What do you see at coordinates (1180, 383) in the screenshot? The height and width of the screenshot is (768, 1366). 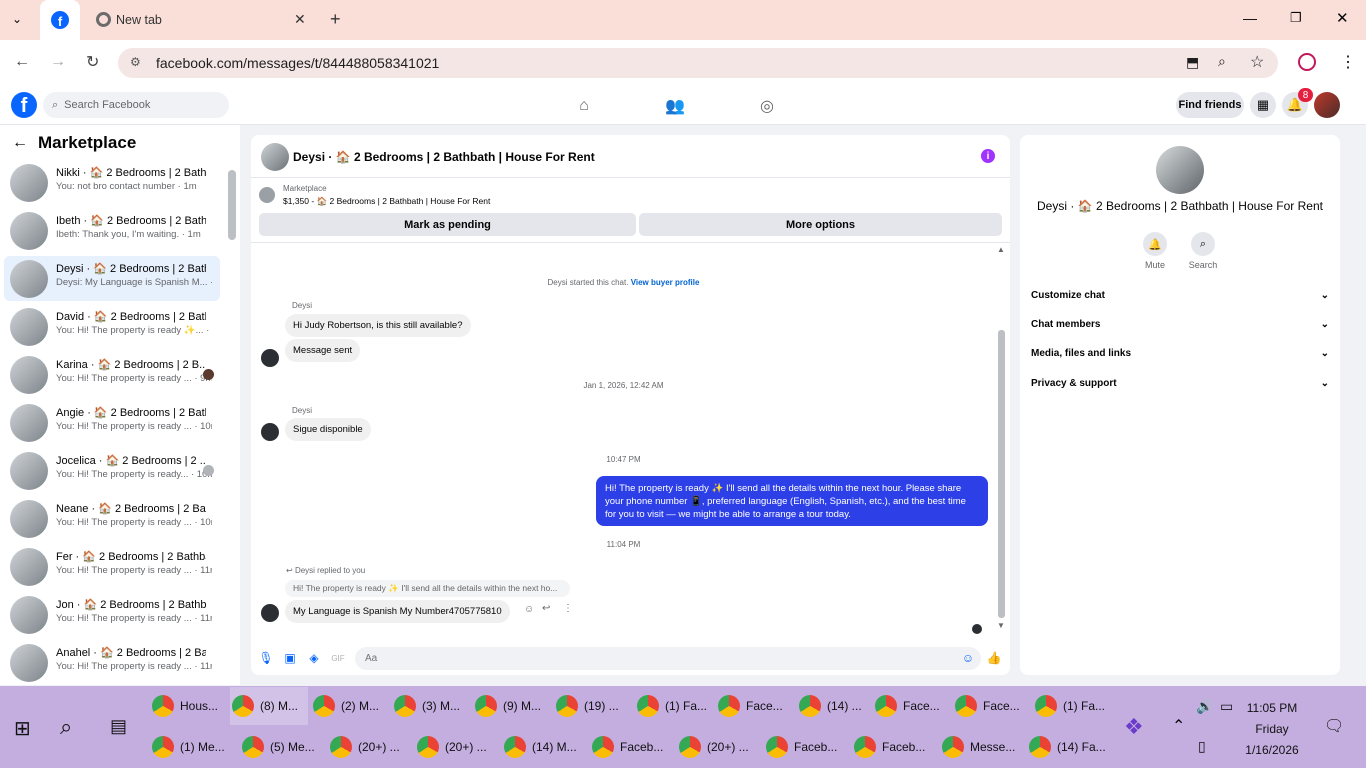 I see `privacy-support-section: Privacy & support ⌄` at bounding box center [1180, 383].